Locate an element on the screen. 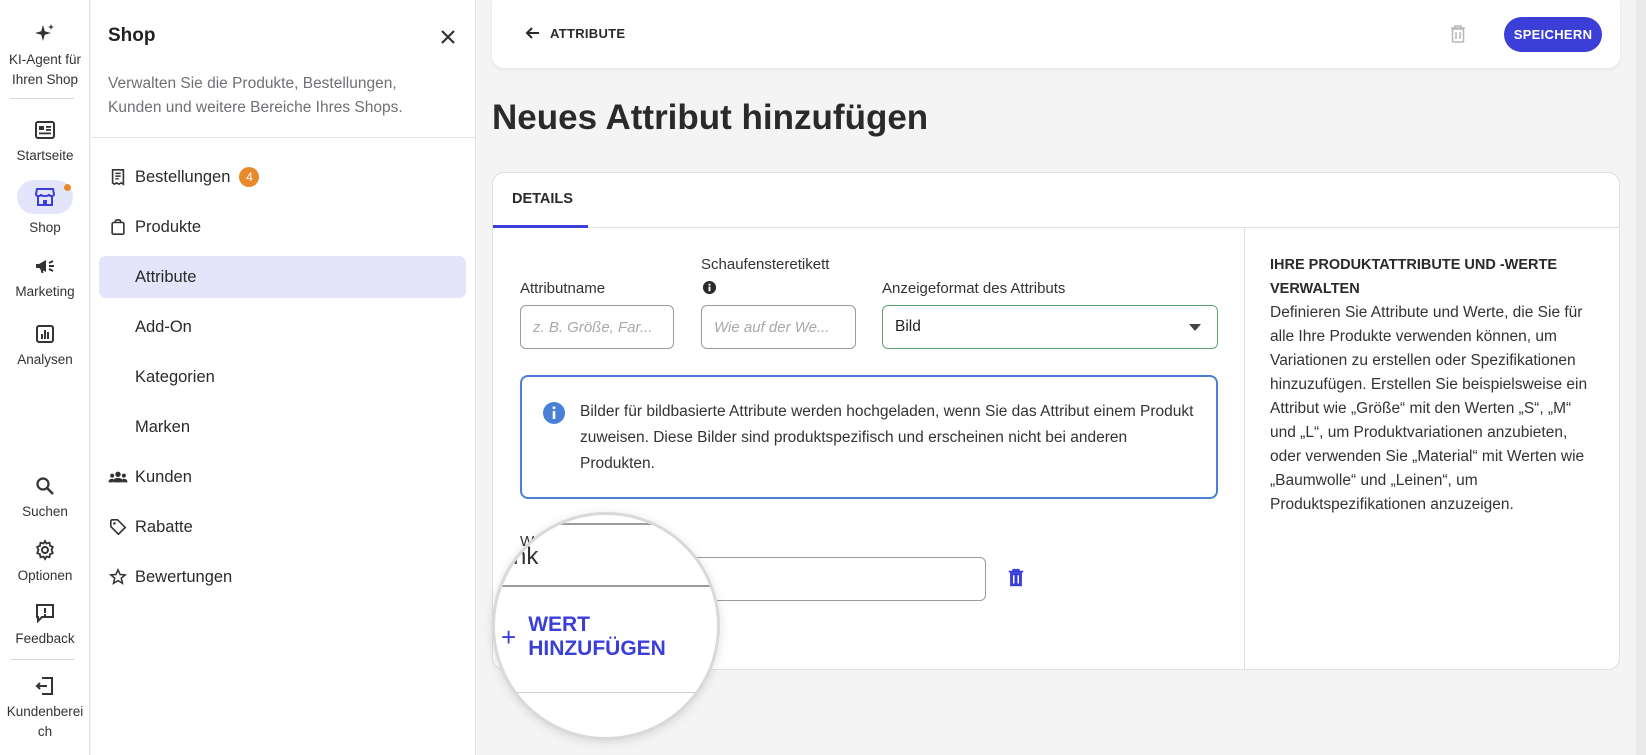  rail-item-feedback: Feedback is located at coordinates (45, 625).